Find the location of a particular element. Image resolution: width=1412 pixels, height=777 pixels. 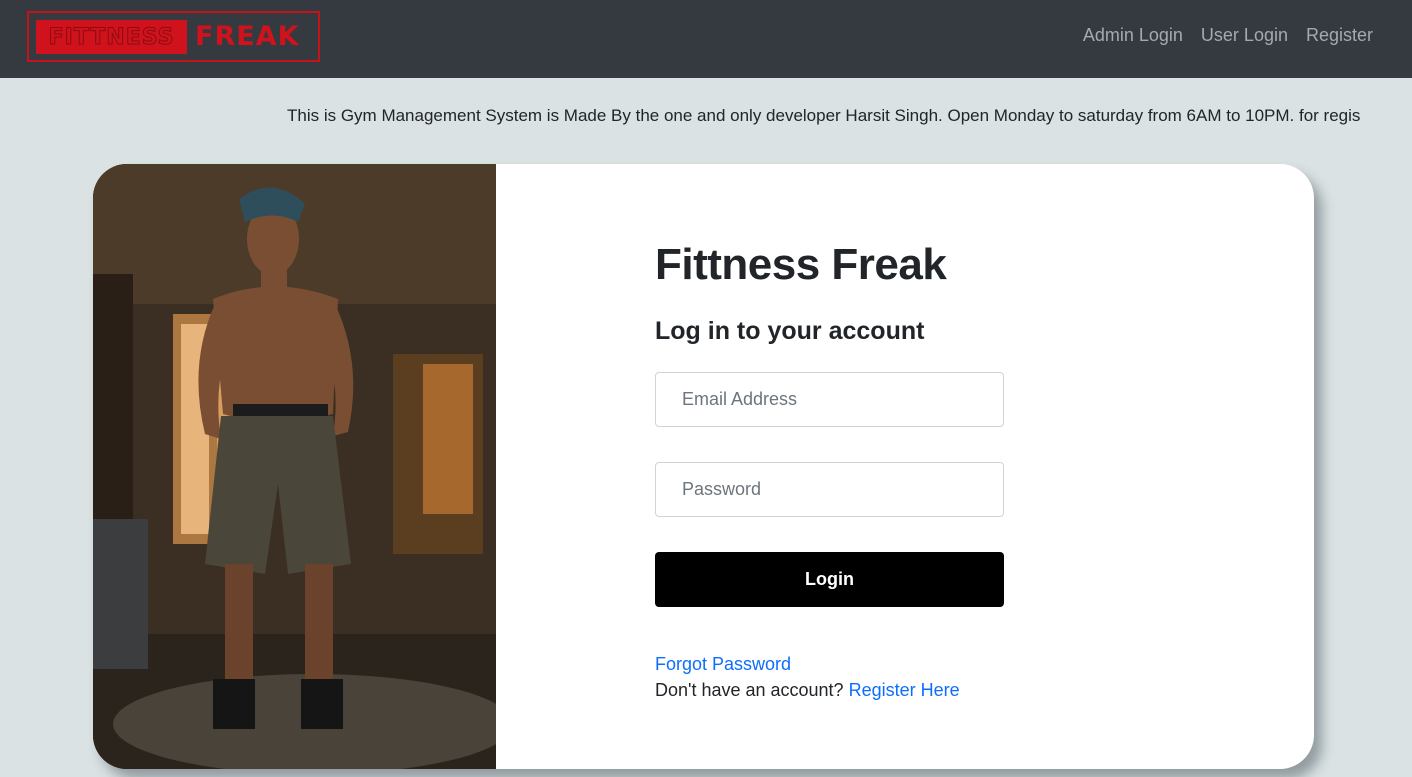

nav-links: Admin Login User Login Register is located at coordinates (1228, 35).